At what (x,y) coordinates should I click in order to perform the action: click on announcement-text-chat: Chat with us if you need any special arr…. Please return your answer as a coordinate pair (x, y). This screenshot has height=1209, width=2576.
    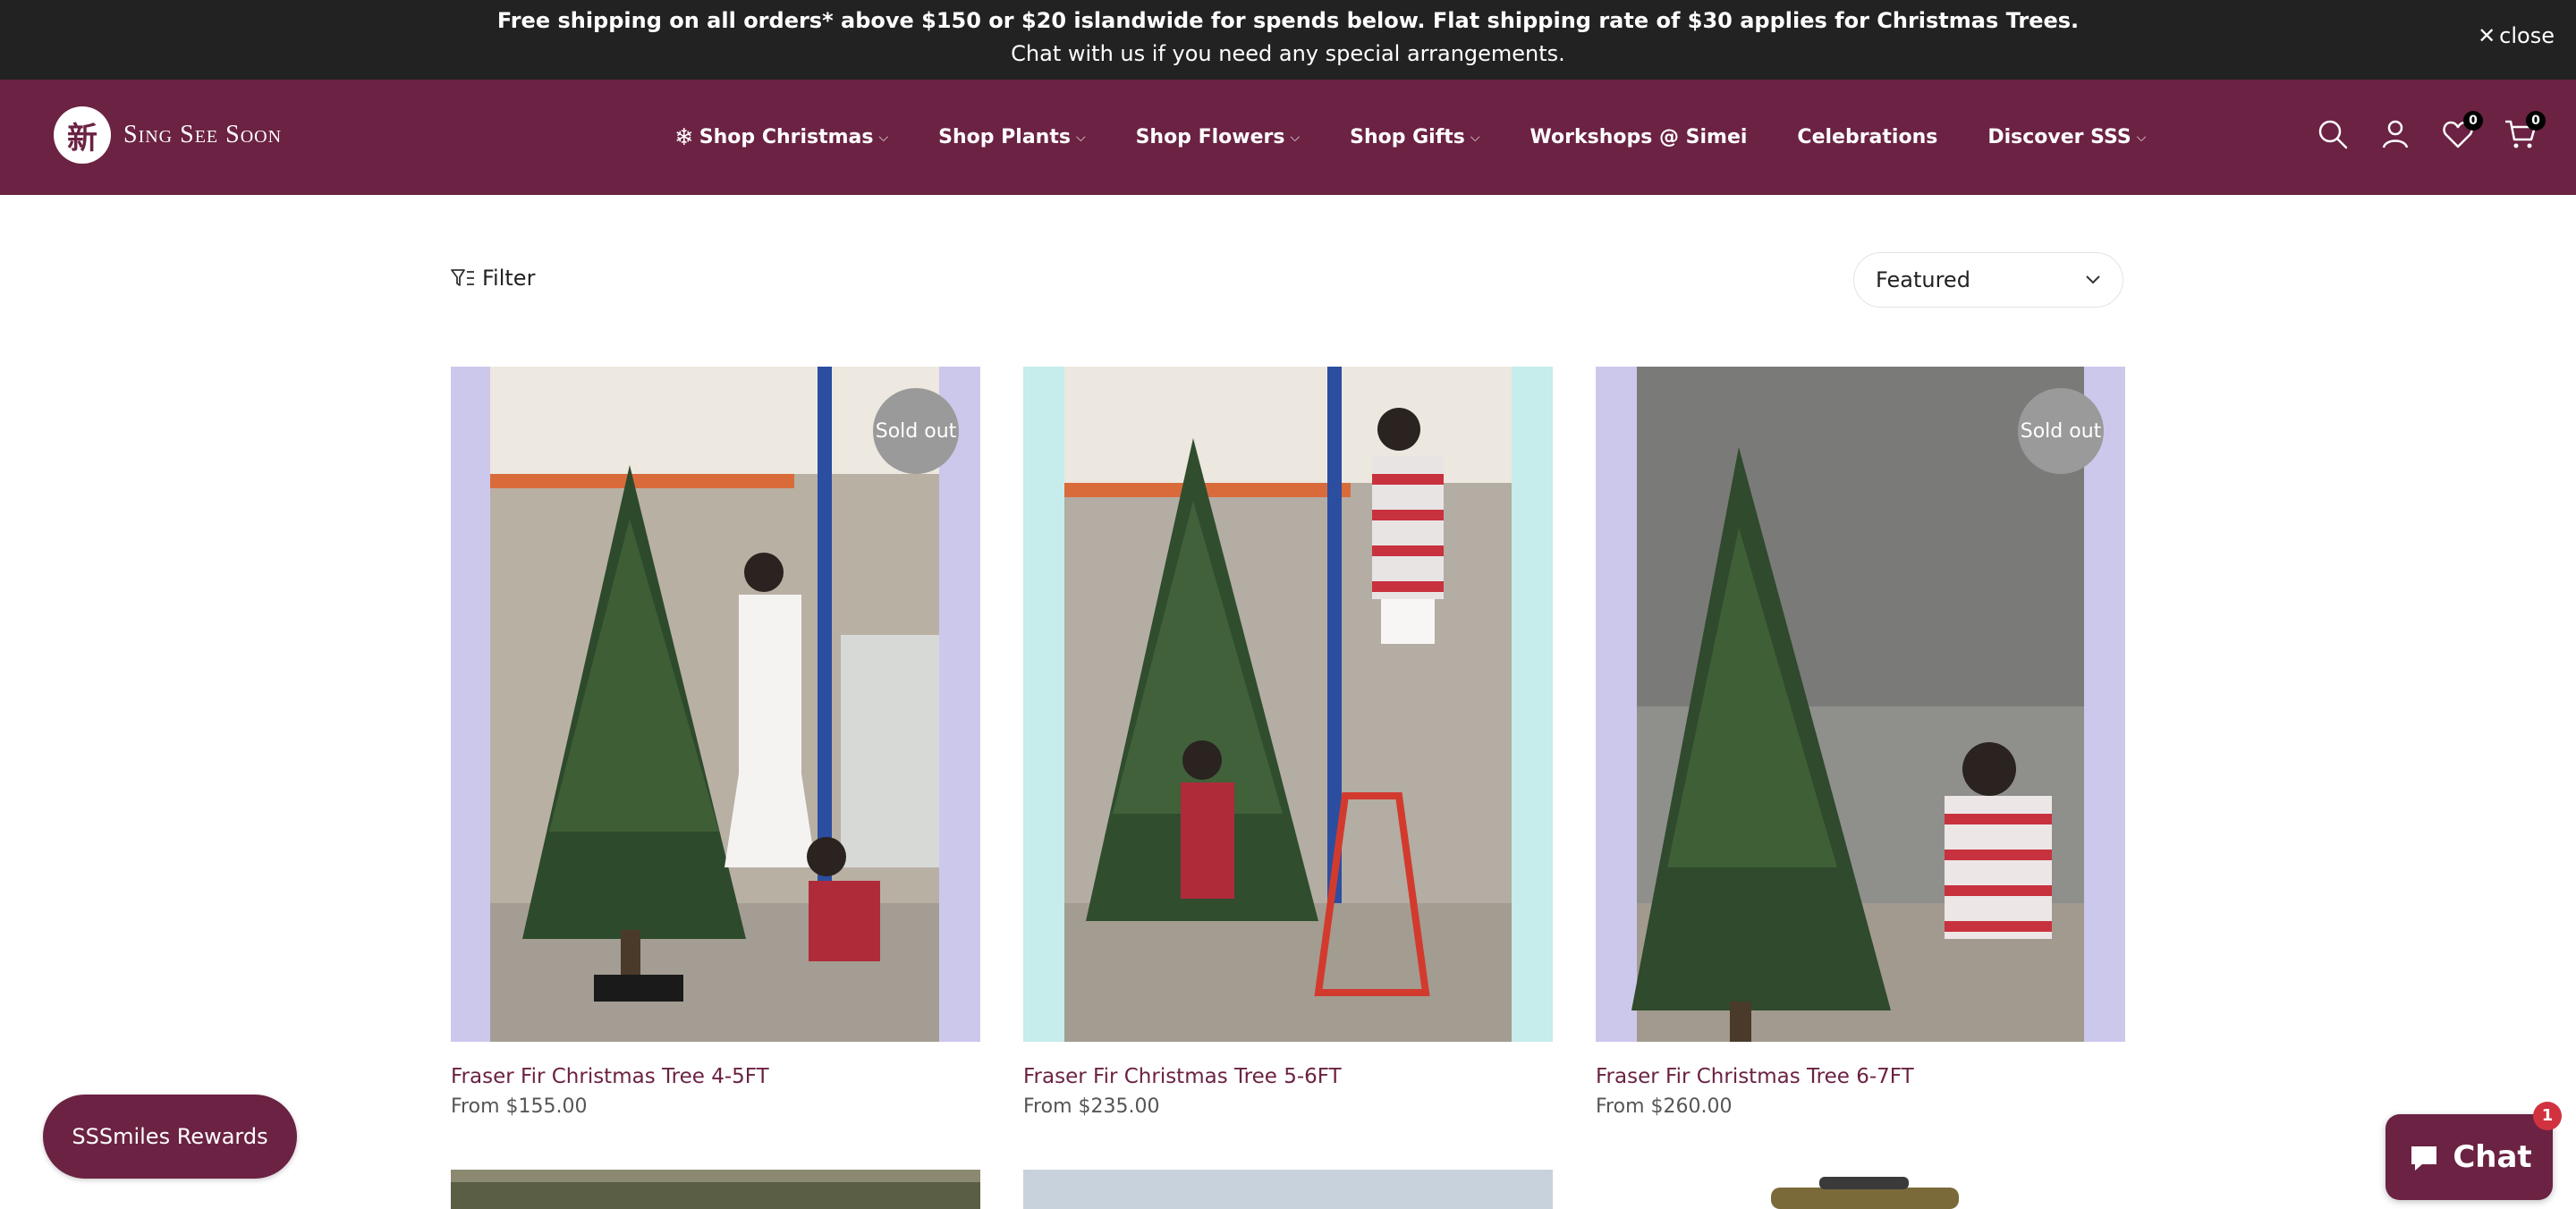
    Looking at the image, I should click on (1288, 53).